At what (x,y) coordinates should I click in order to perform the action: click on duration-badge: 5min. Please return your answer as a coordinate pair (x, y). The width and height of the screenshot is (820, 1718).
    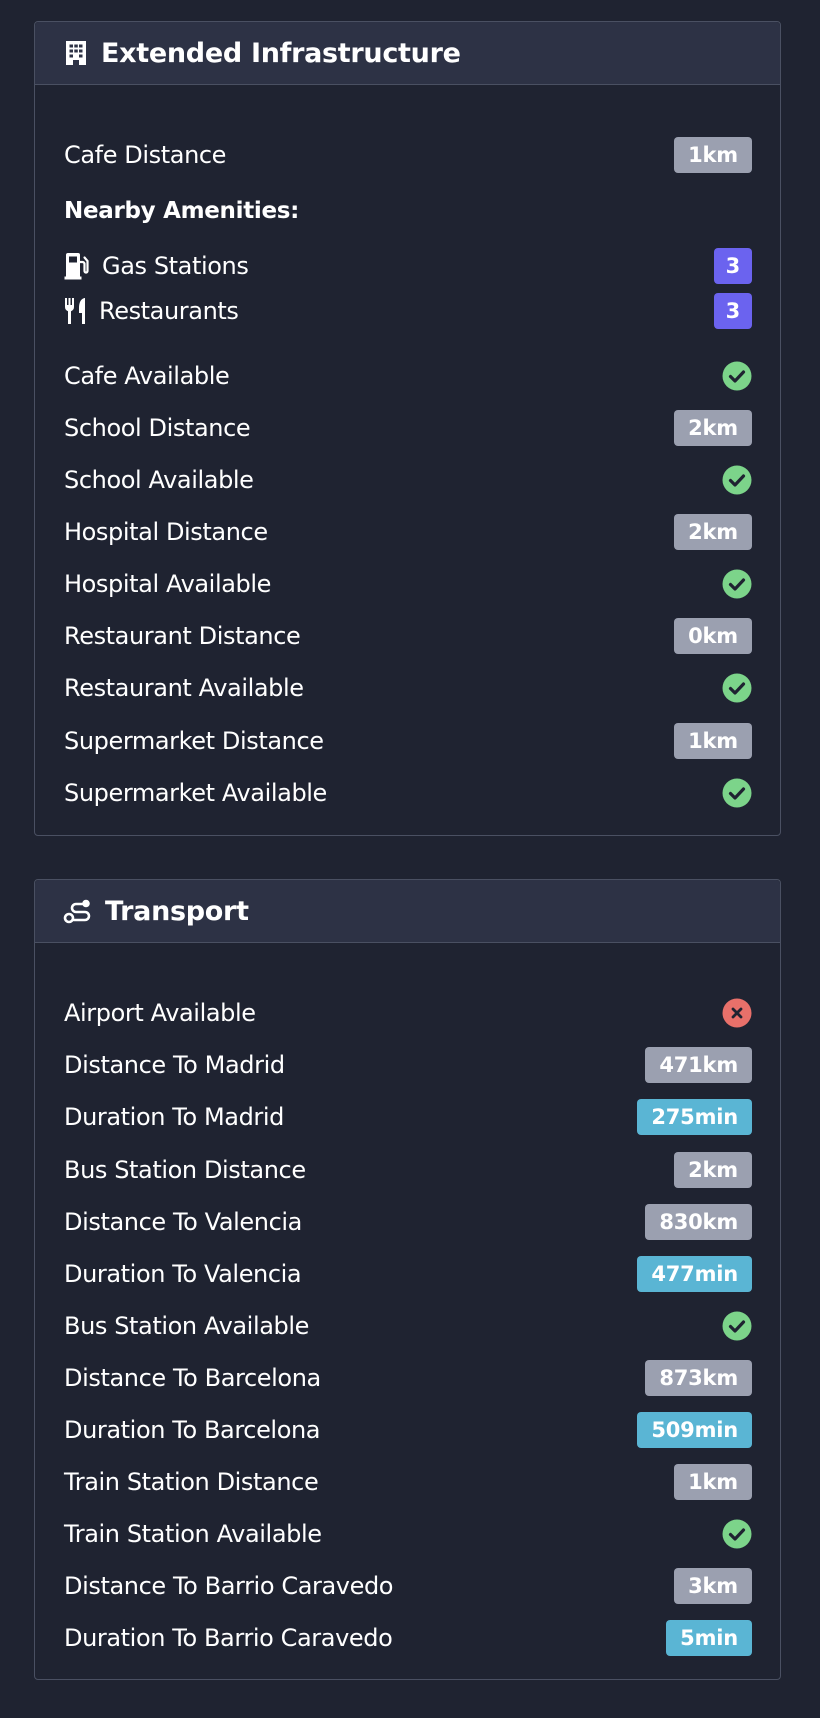
    Looking at the image, I should click on (709, 1638).